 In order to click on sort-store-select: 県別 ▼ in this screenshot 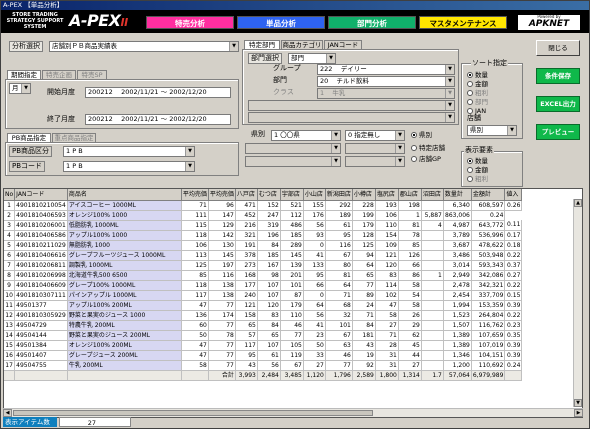, I will do `click(492, 130)`.